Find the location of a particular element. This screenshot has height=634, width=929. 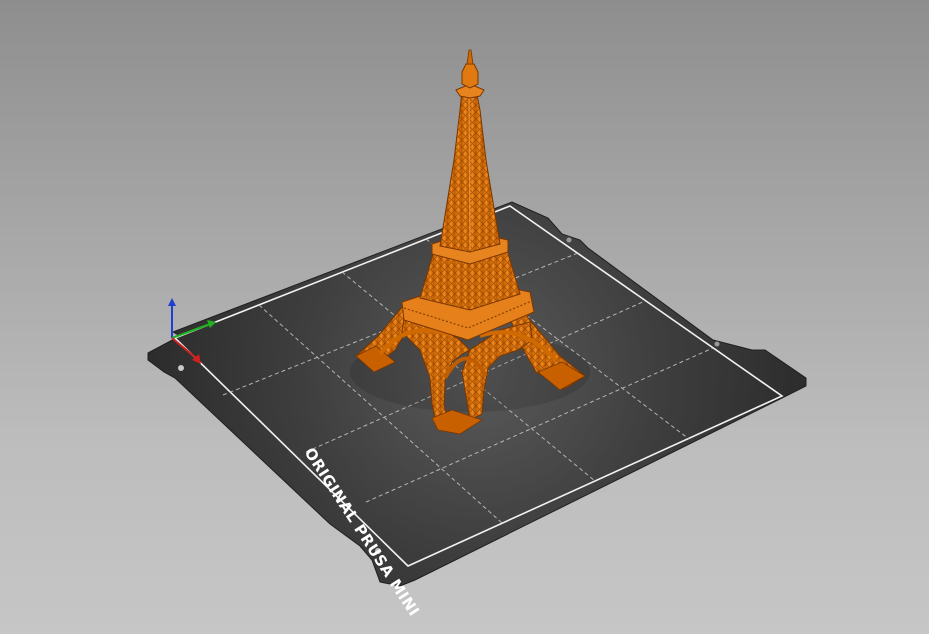

tower-shaft-edge is located at coordinates (469, 172).